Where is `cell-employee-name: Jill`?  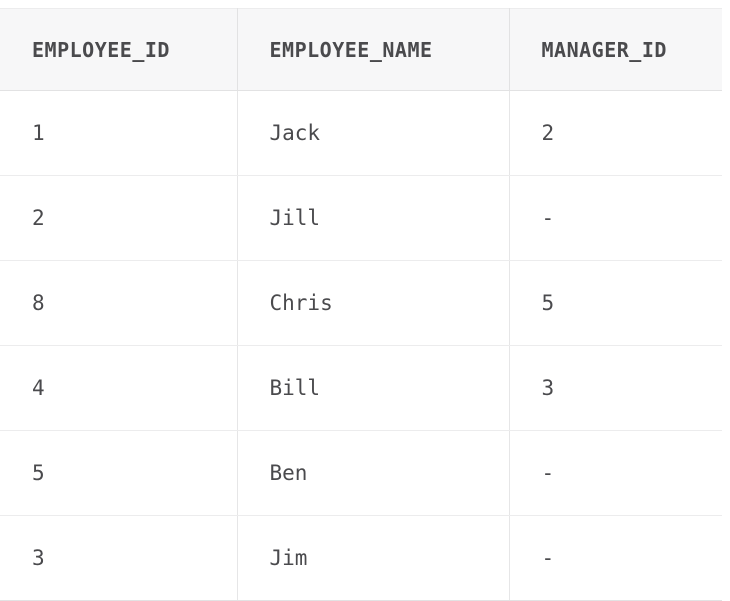 cell-employee-name: Jill is located at coordinates (373, 218).